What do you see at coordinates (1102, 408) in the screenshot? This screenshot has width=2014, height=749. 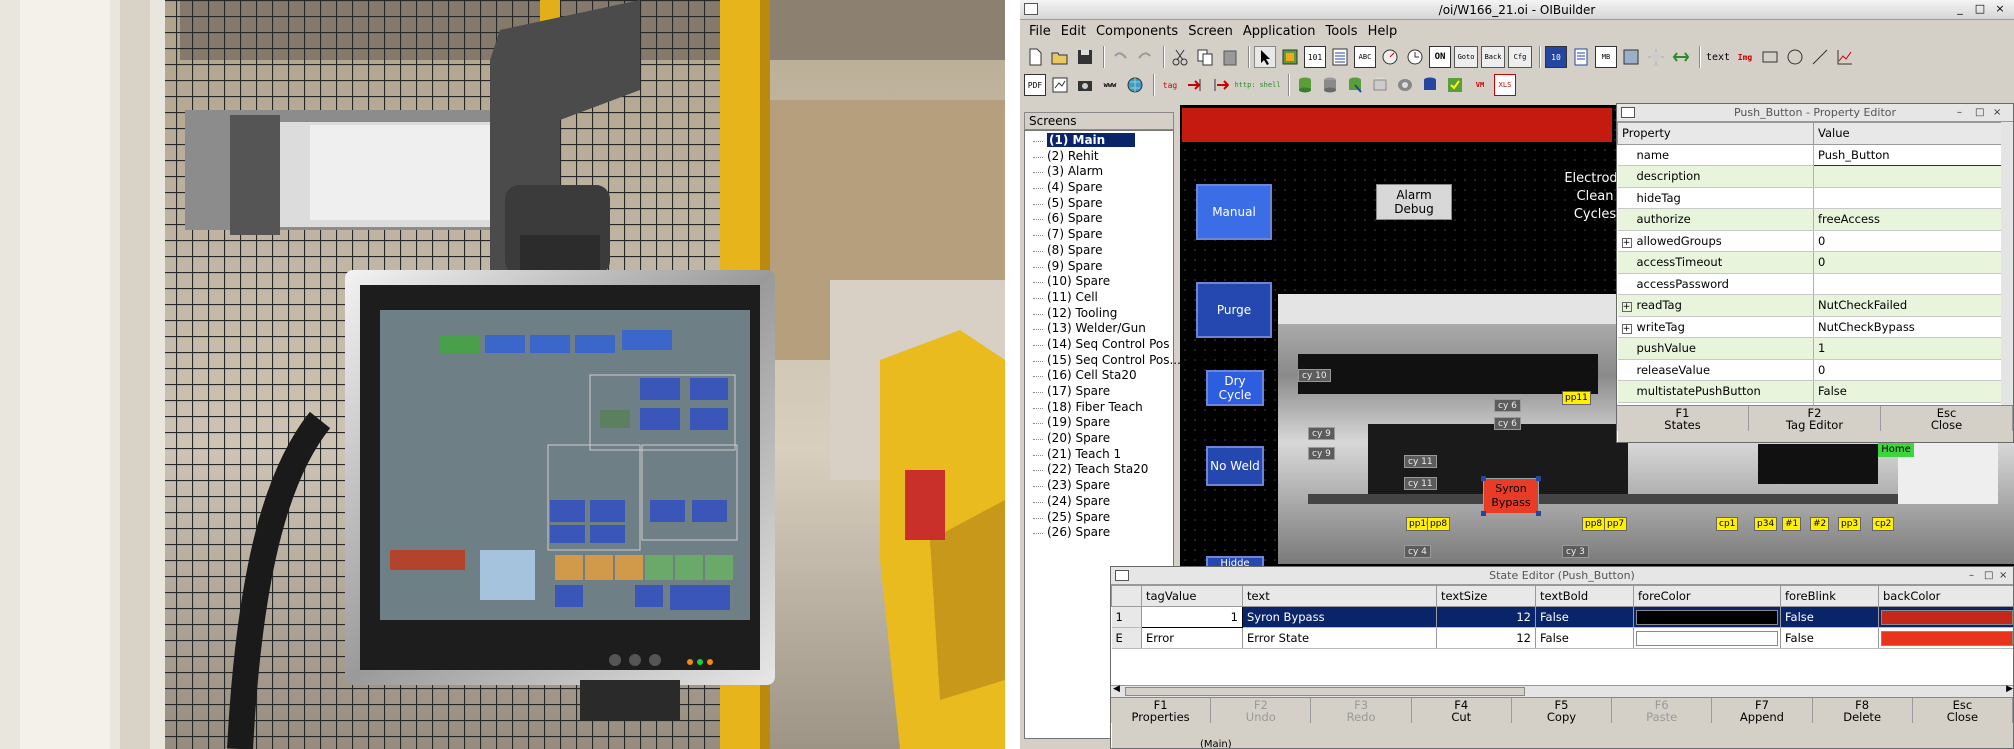 I see `screen-item: (18) Fiber Teach` at bounding box center [1102, 408].